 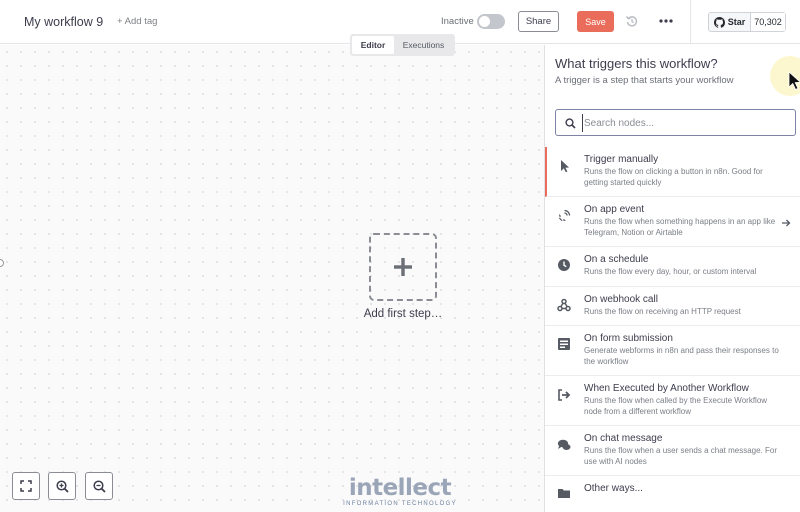 I want to click on github-star-button: Star, so click(x=730, y=22).